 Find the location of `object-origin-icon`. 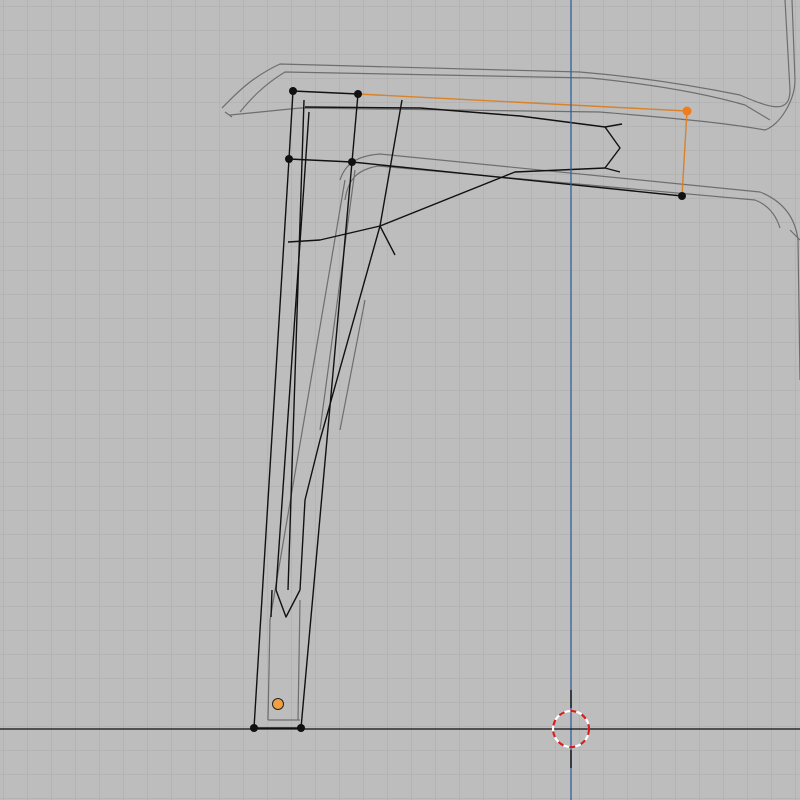

object-origin-icon is located at coordinates (278, 704).